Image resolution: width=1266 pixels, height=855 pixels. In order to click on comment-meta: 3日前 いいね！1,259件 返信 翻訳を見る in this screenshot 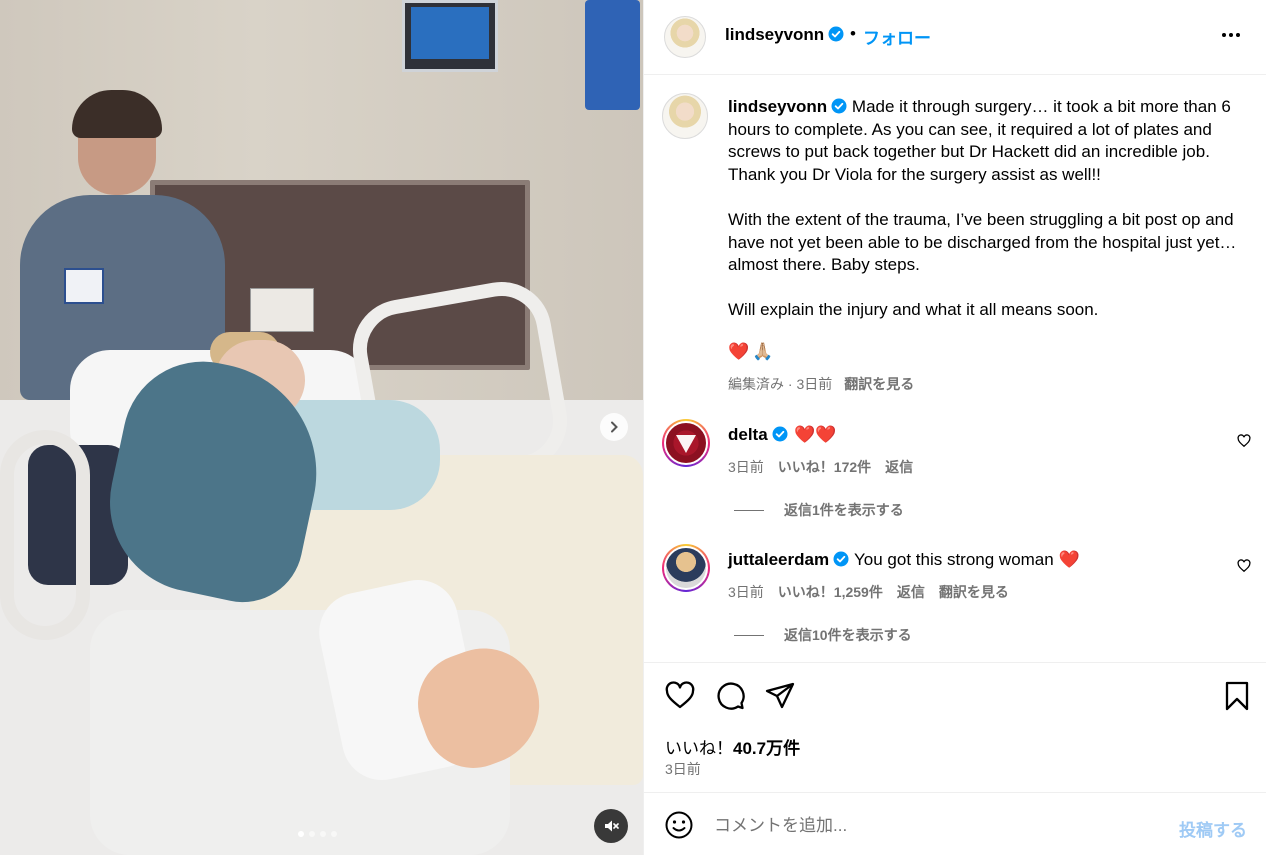, I will do `click(868, 592)`.